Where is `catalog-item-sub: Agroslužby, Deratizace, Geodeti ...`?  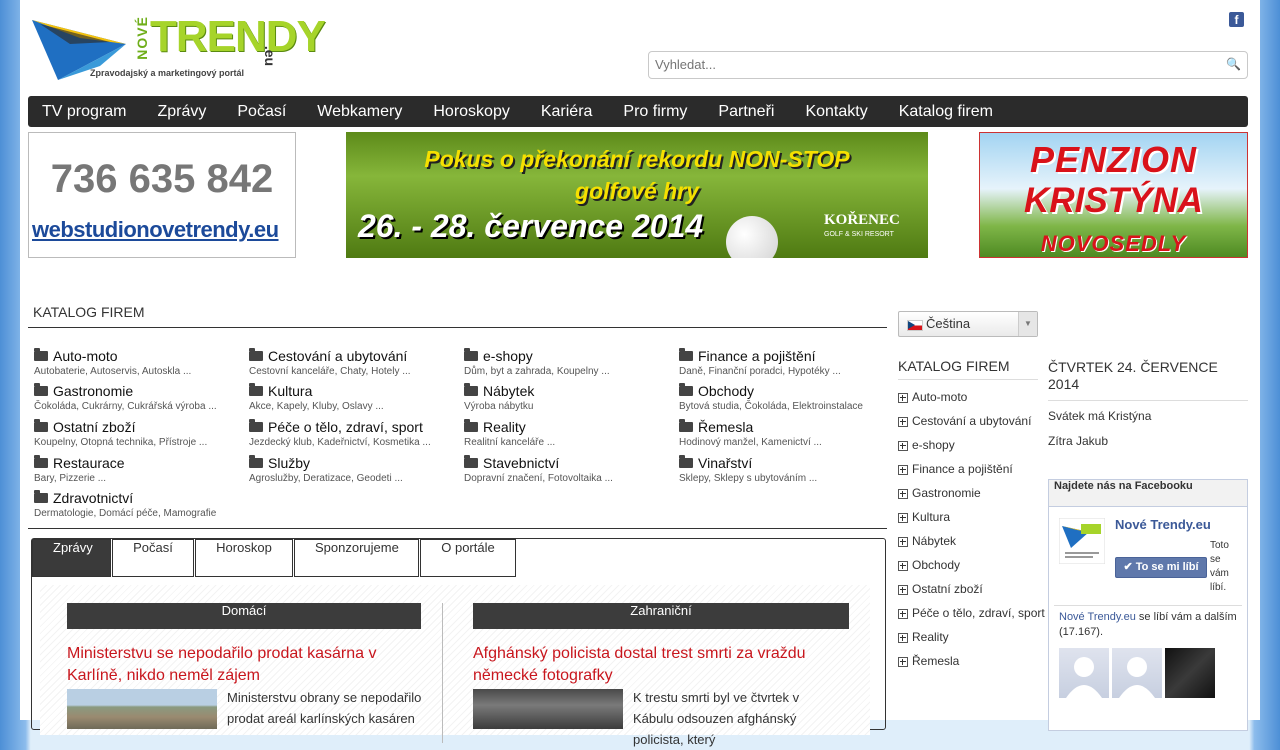 catalog-item-sub: Agroslužby, Deratizace, Geodeti ... is located at coordinates (354, 478).